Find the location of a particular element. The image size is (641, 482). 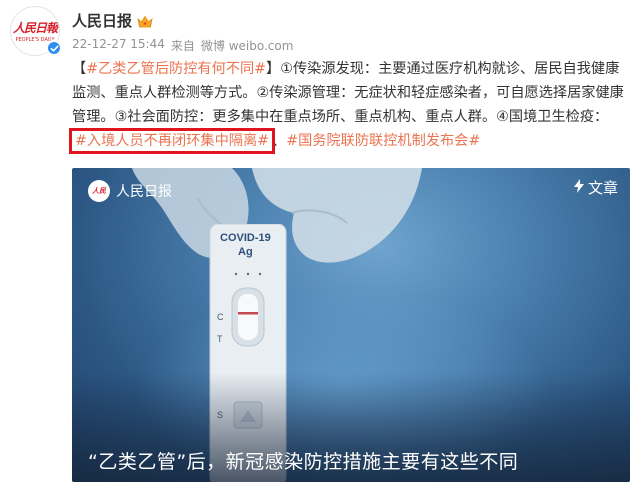

article-label: 文章 is located at coordinates (595, 187).